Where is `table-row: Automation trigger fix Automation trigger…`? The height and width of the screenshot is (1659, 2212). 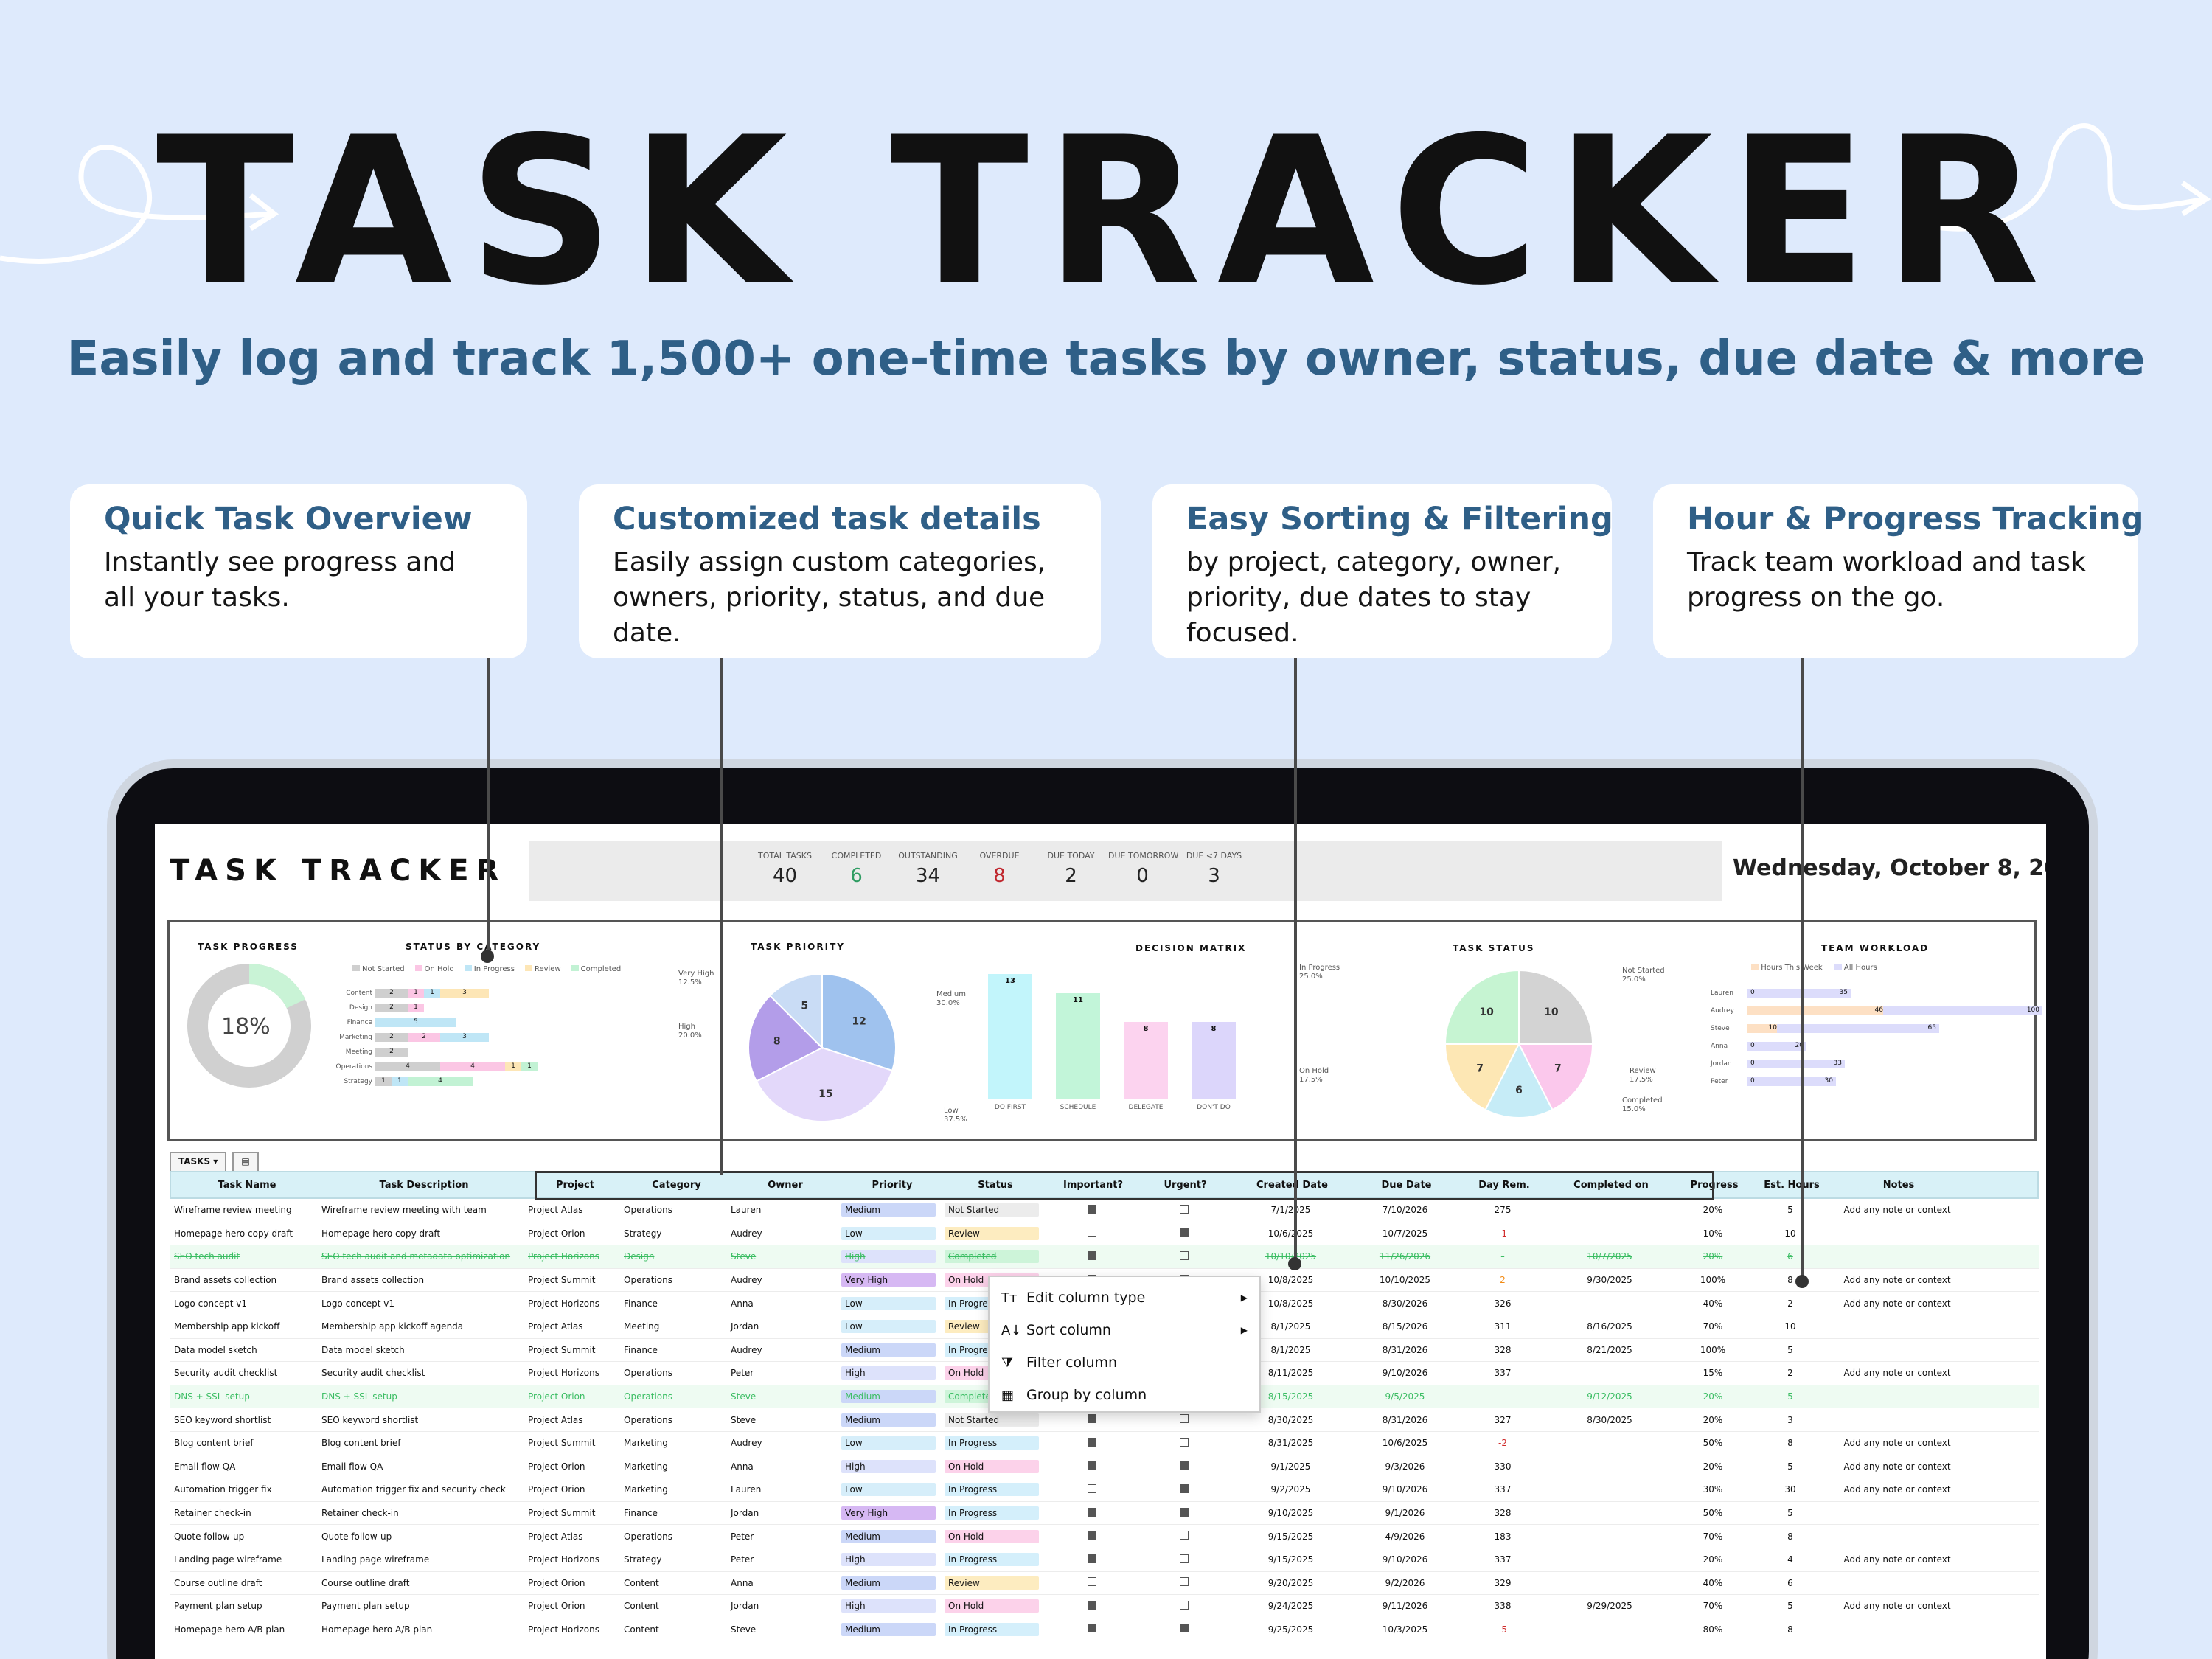
table-row: Automation trigger fix Automation trigger… is located at coordinates (1104, 1490).